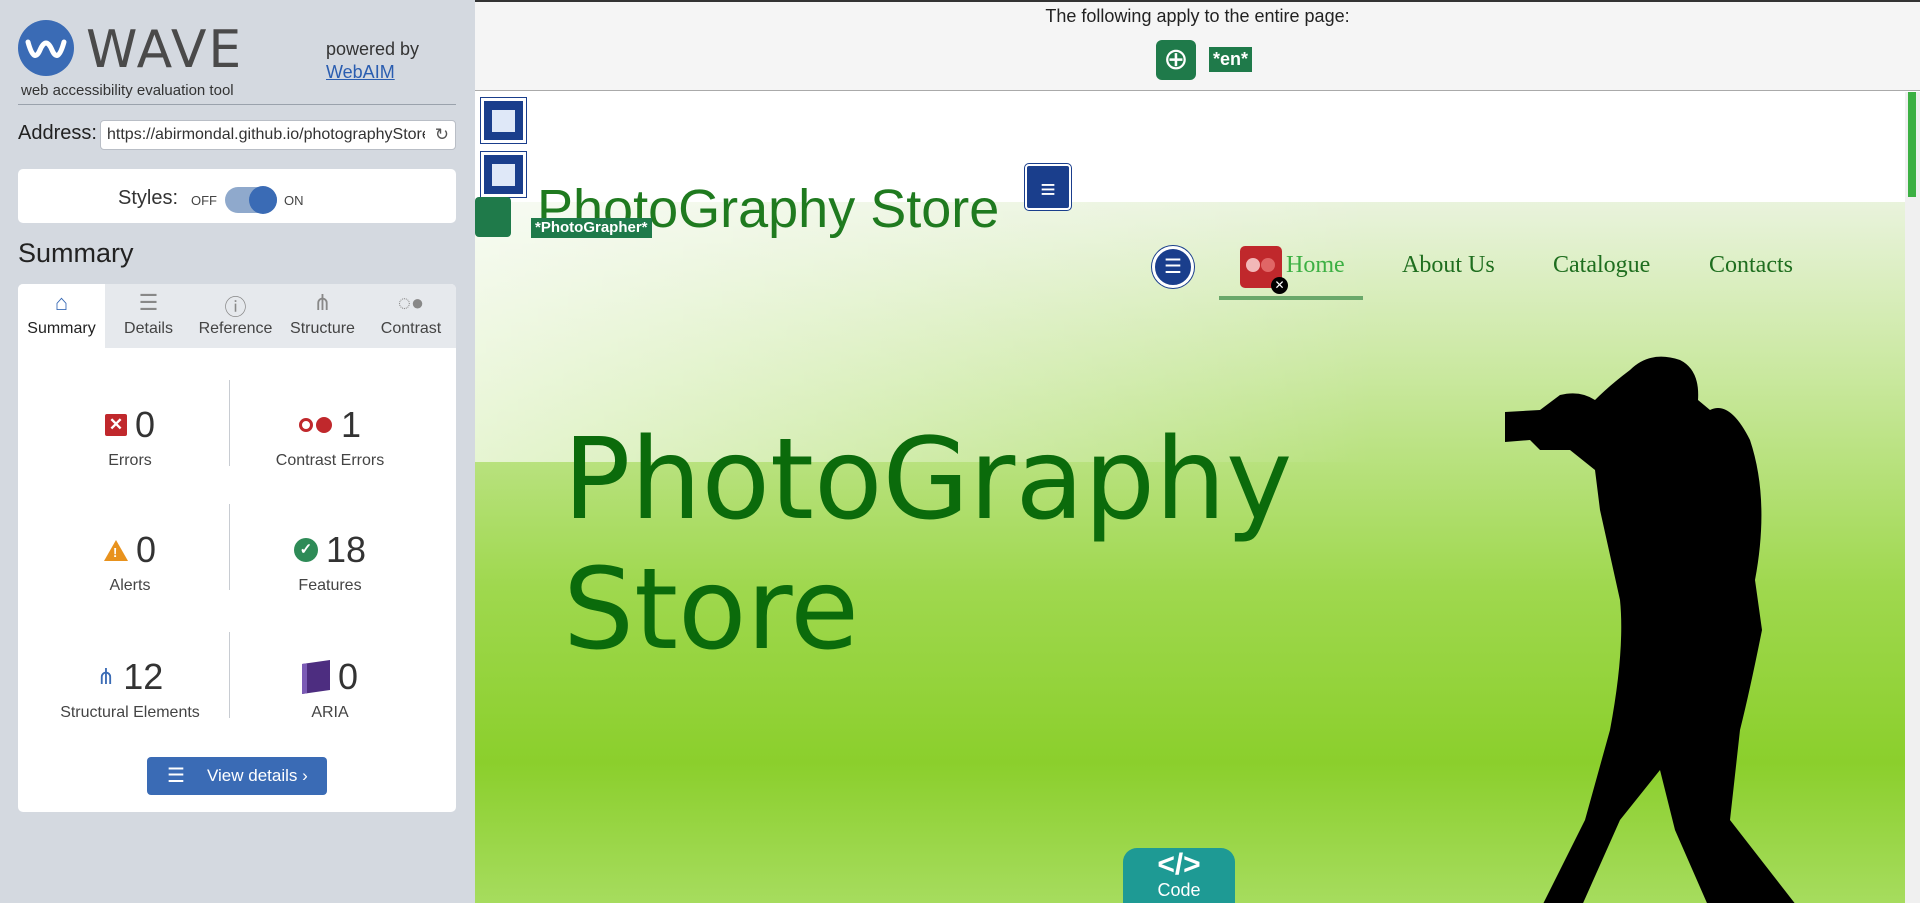 Image resolution: width=1920 pixels, height=903 pixels. I want to click on heading-structure-icon: ≡, so click(1048, 187).